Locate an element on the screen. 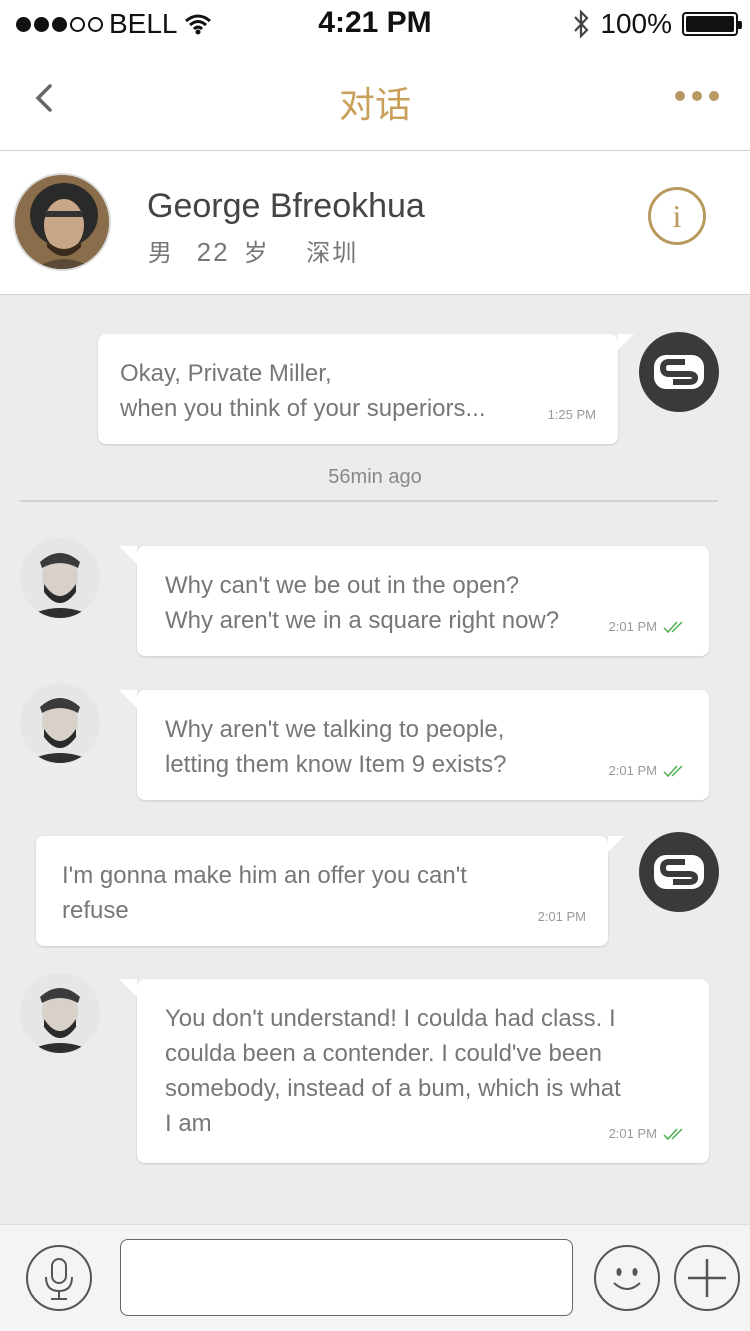 This screenshot has width=750, height=1331. status-bar: BELL 4:21 PM 100% is located at coordinates (375, 23).